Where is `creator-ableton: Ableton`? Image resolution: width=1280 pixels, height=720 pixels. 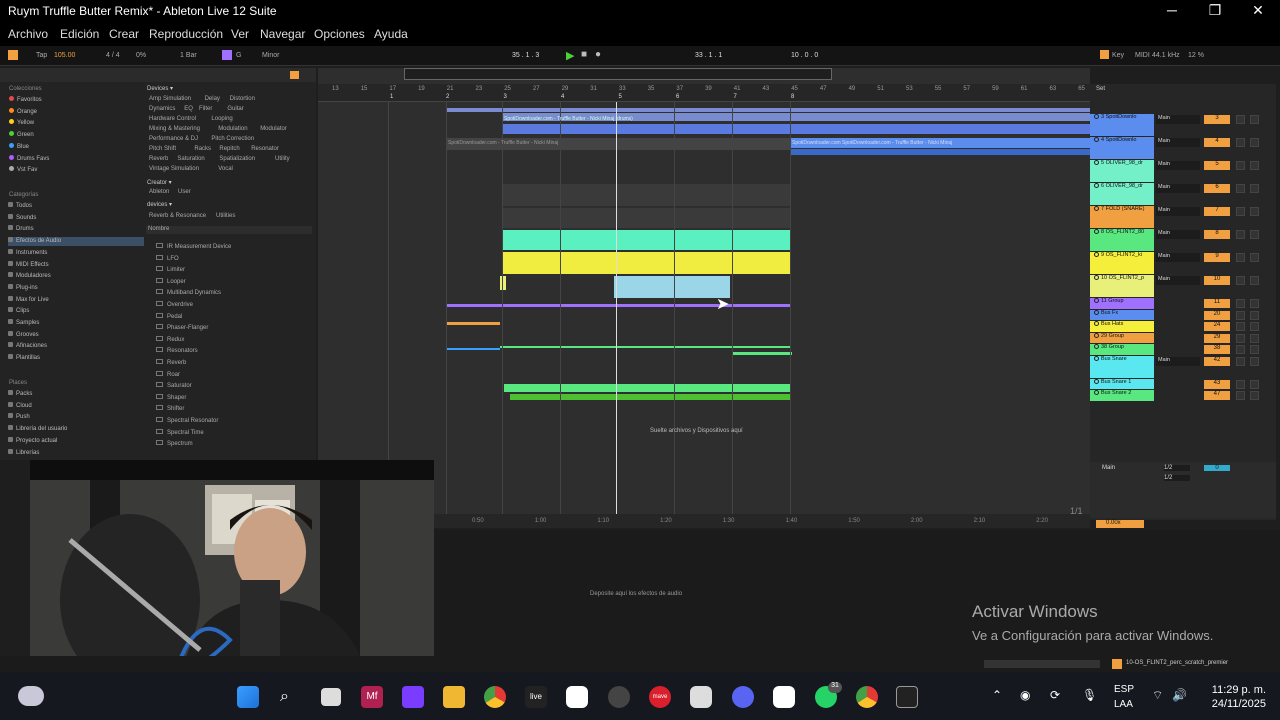
creator-ableton: Ableton is located at coordinates (159, 192).